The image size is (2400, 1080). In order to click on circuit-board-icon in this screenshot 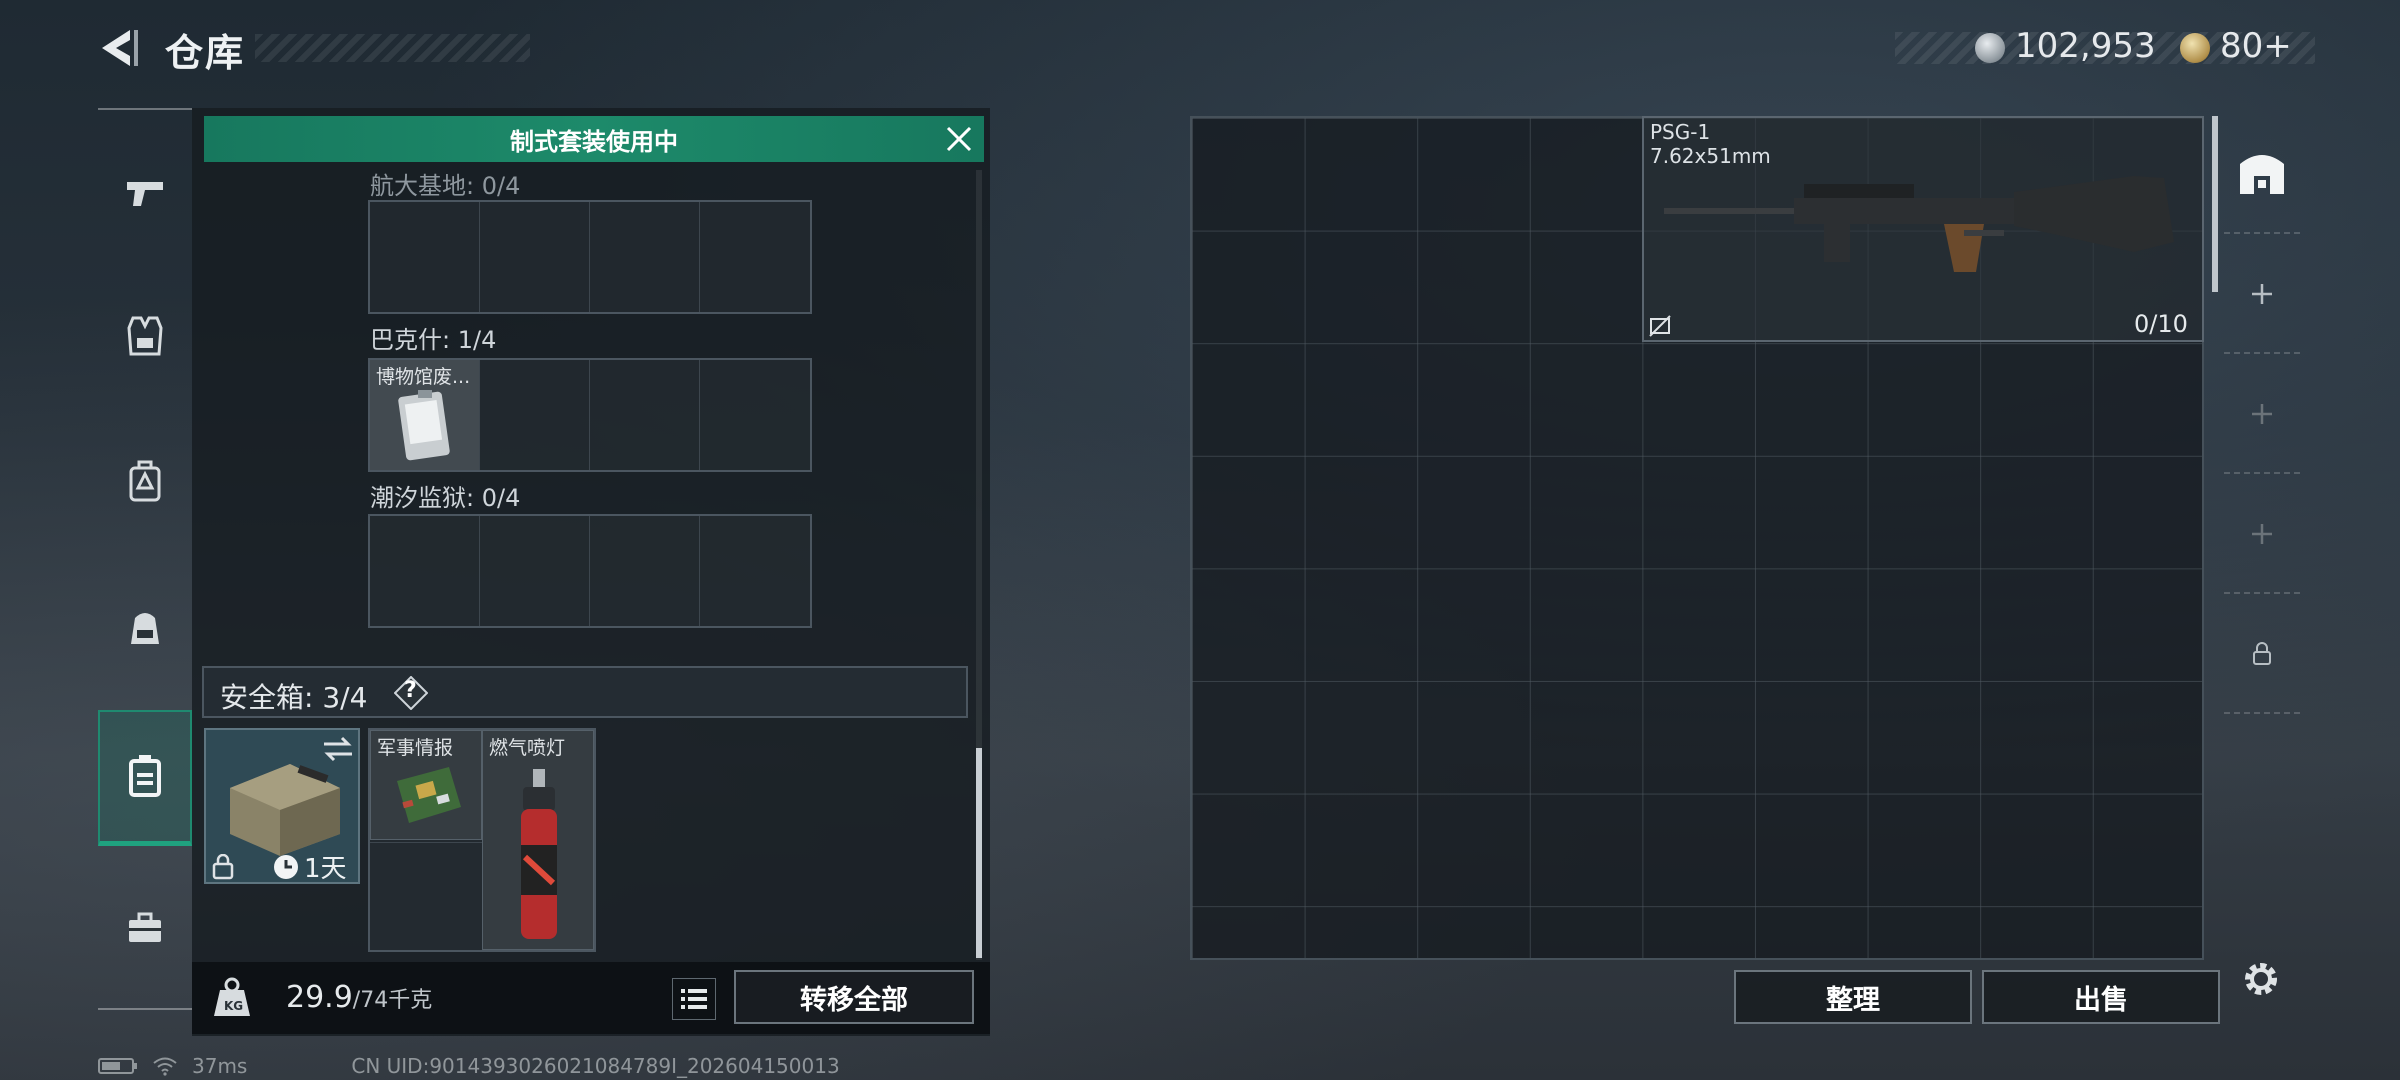, I will do `click(429, 795)`.